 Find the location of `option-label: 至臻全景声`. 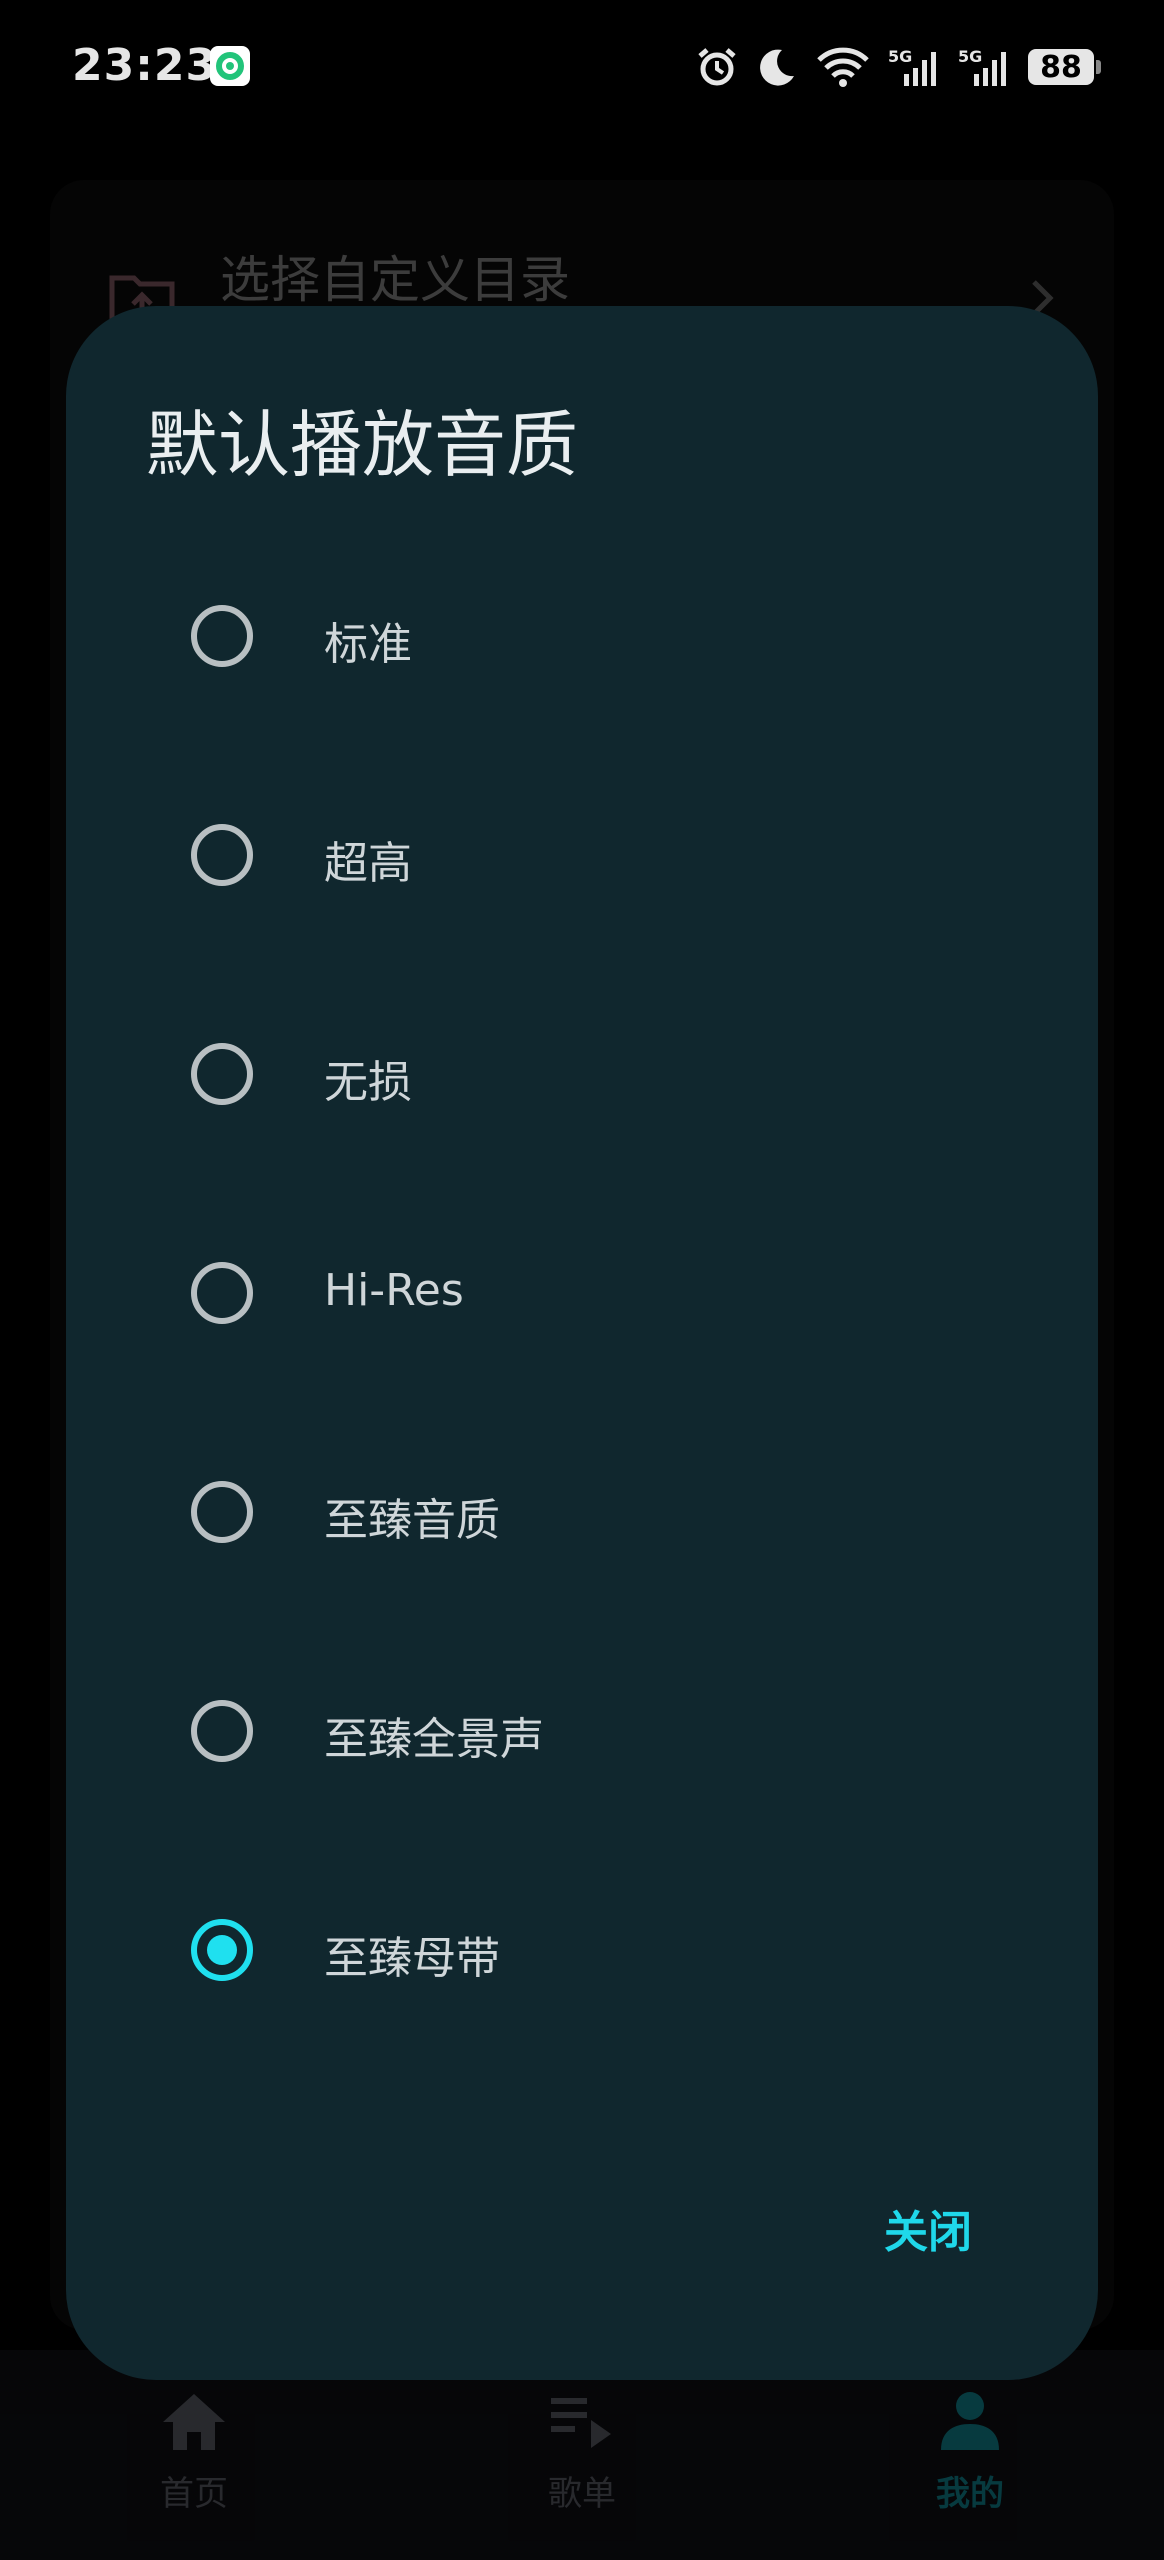

option-label: 至臻全景声 is located at coordinates (434, 1739).